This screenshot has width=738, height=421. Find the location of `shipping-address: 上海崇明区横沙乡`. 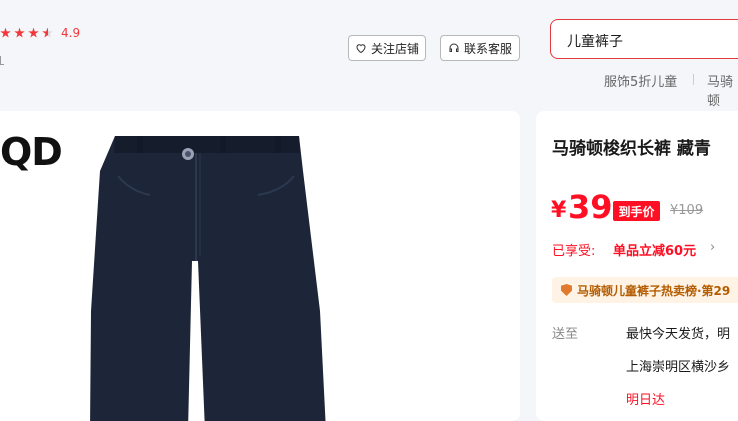

shipping-address: 上海崇明区横沙乡 is located at coordinates (678, 365).